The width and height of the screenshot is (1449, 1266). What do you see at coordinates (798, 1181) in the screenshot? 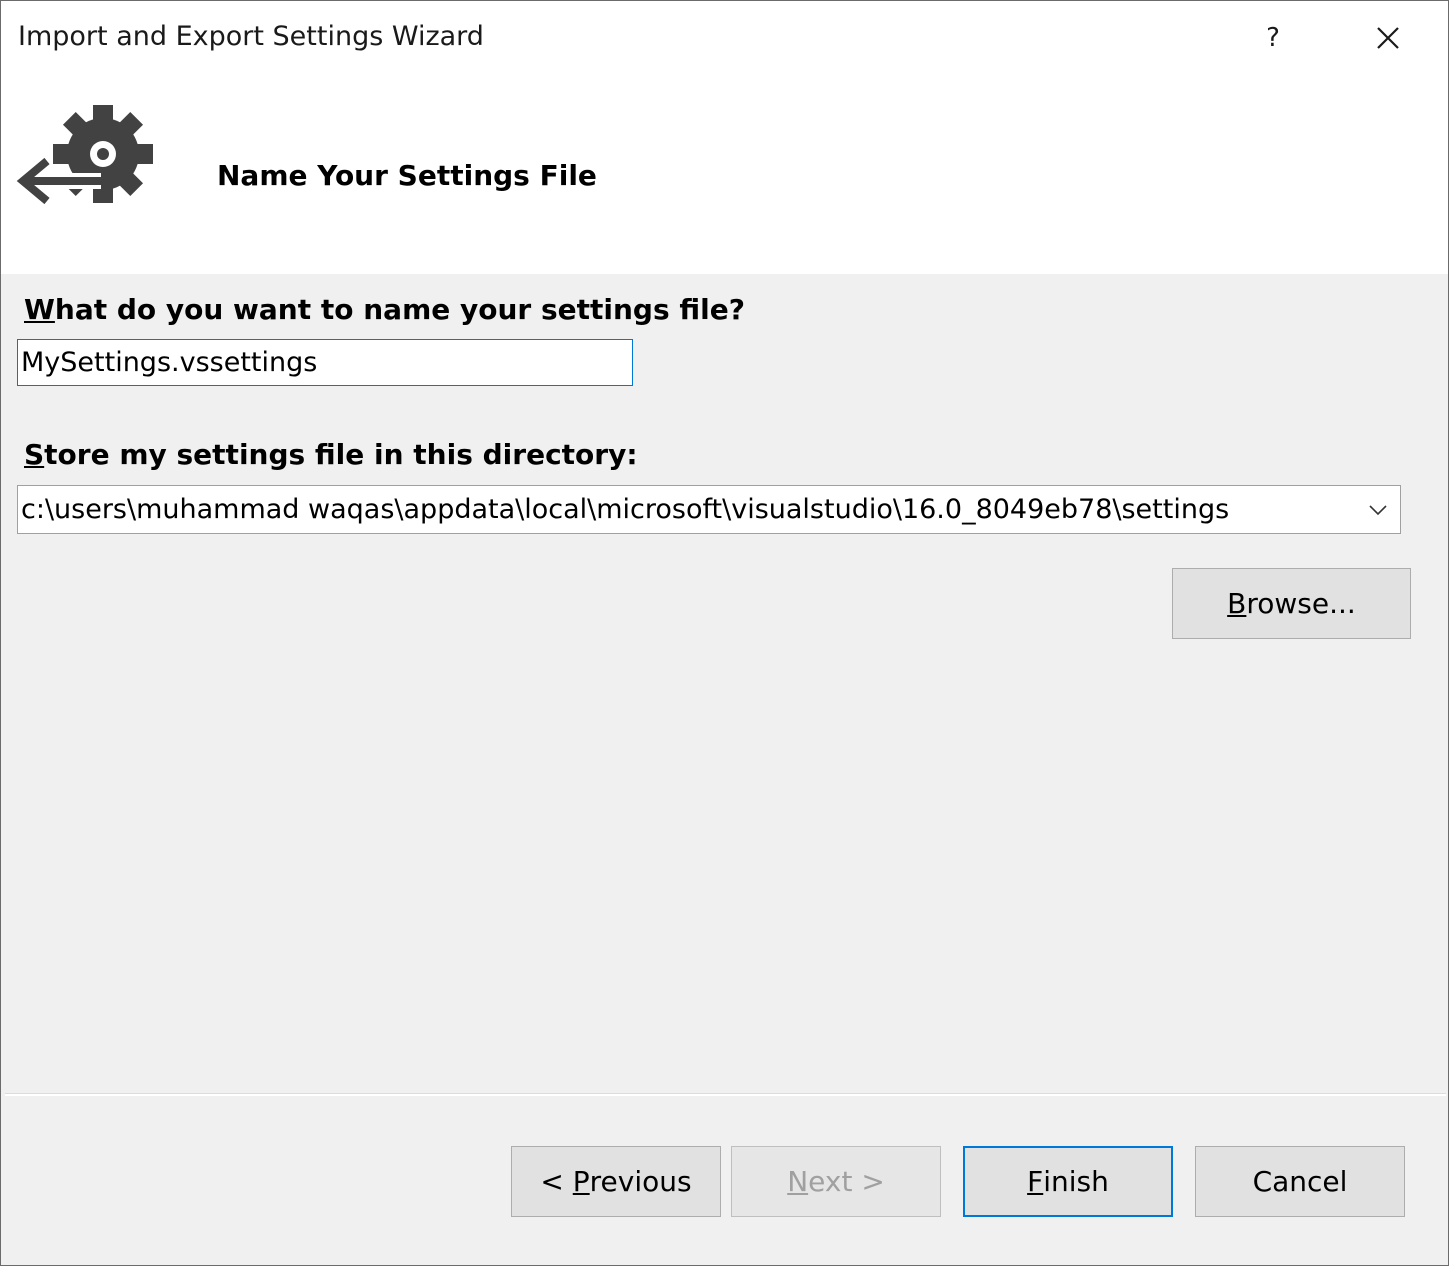
I see `next-accel: N` at bounding box center [798, 1181].